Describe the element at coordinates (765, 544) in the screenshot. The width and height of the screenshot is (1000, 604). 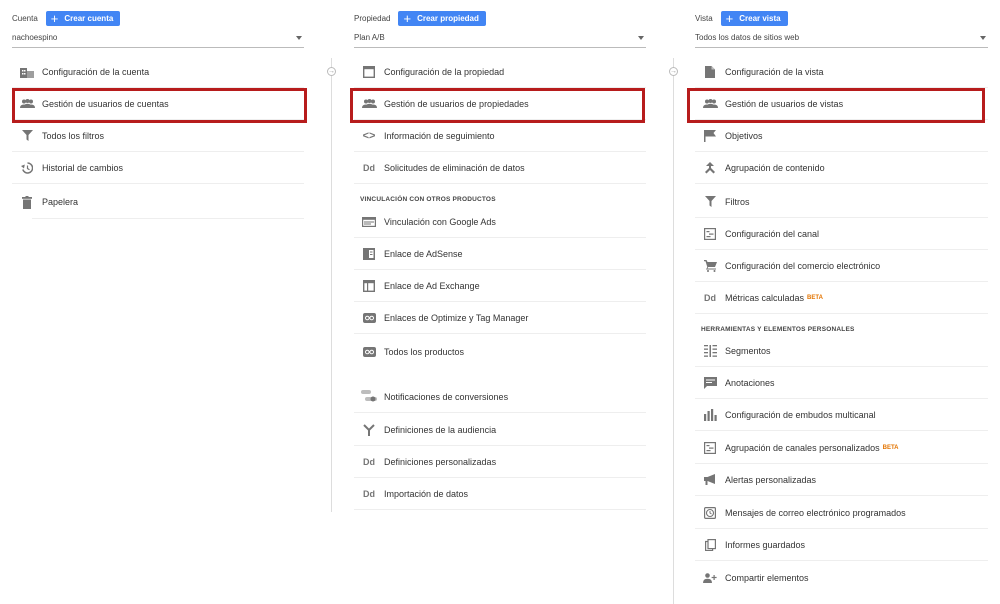
I see `saved-reports-label: Informes guardados` at that location.